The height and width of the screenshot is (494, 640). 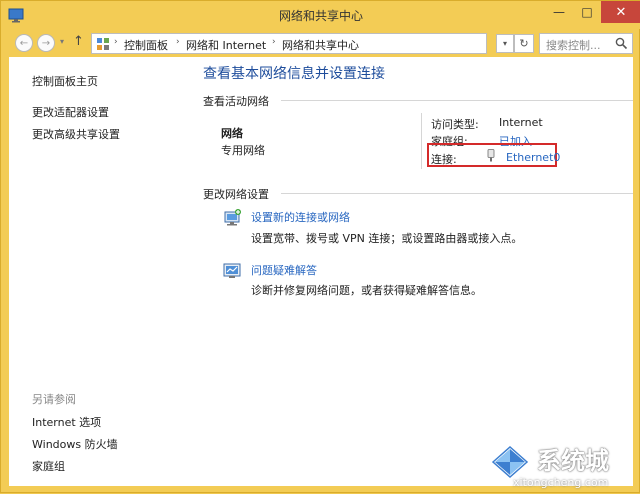 What do you see at coordinates (561, 482) in the screenshot?
I see `watermark-subtext: xitongcheng.com` at bounding box center [561, 482].